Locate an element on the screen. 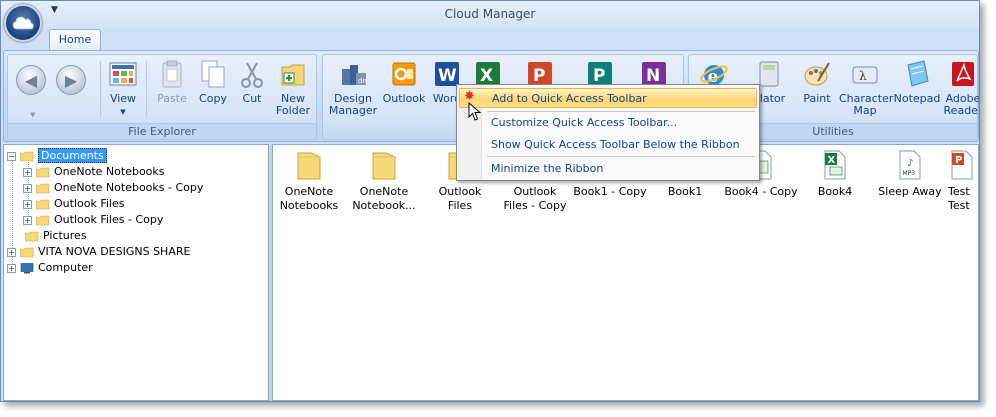 The width and height of the screenshot is (996, 417). svg-text: W is located at coordinates (447, 76).